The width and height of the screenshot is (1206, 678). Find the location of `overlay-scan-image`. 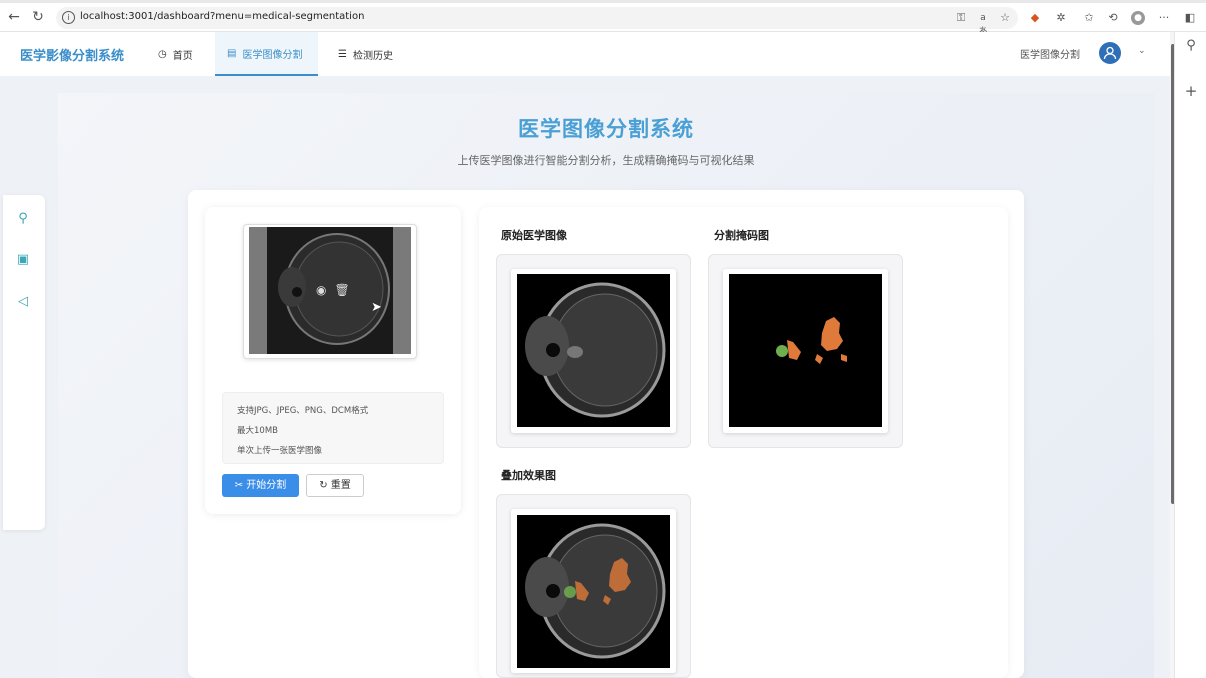

overlay-scan-image is located at coordinates (593, 591).